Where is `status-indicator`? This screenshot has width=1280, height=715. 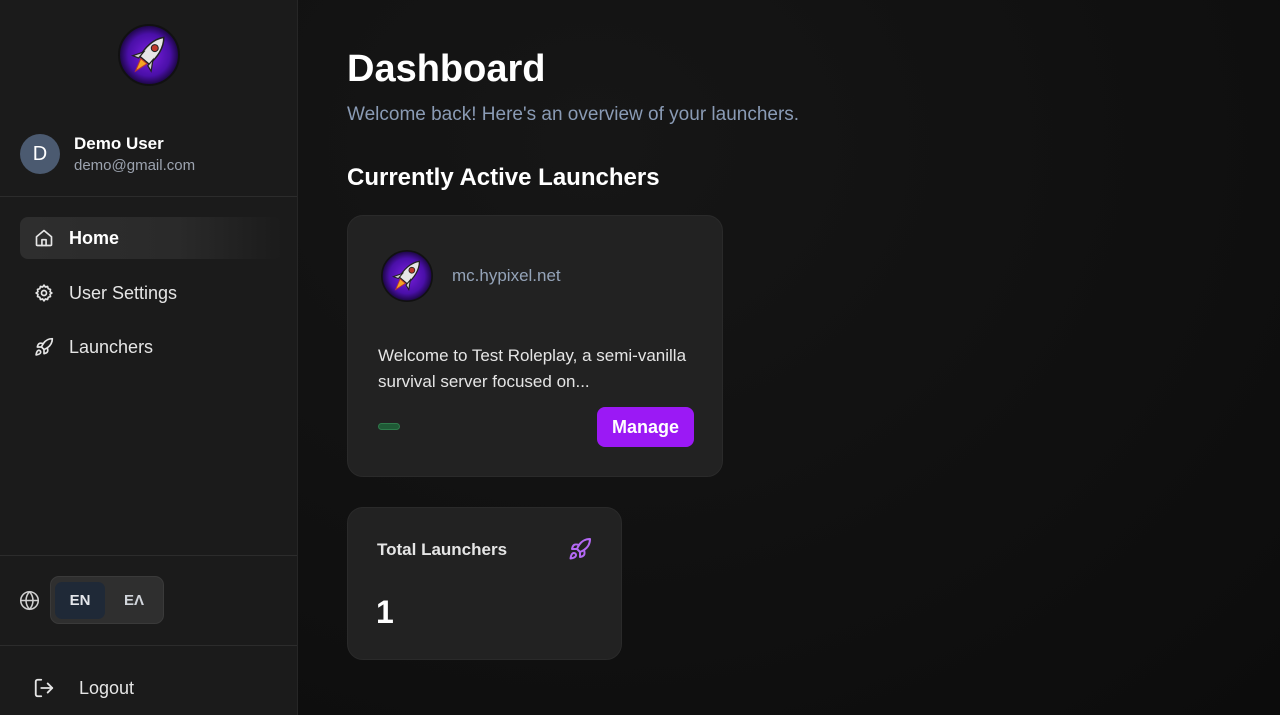 status-indicator is located at coordinates (389, 426).